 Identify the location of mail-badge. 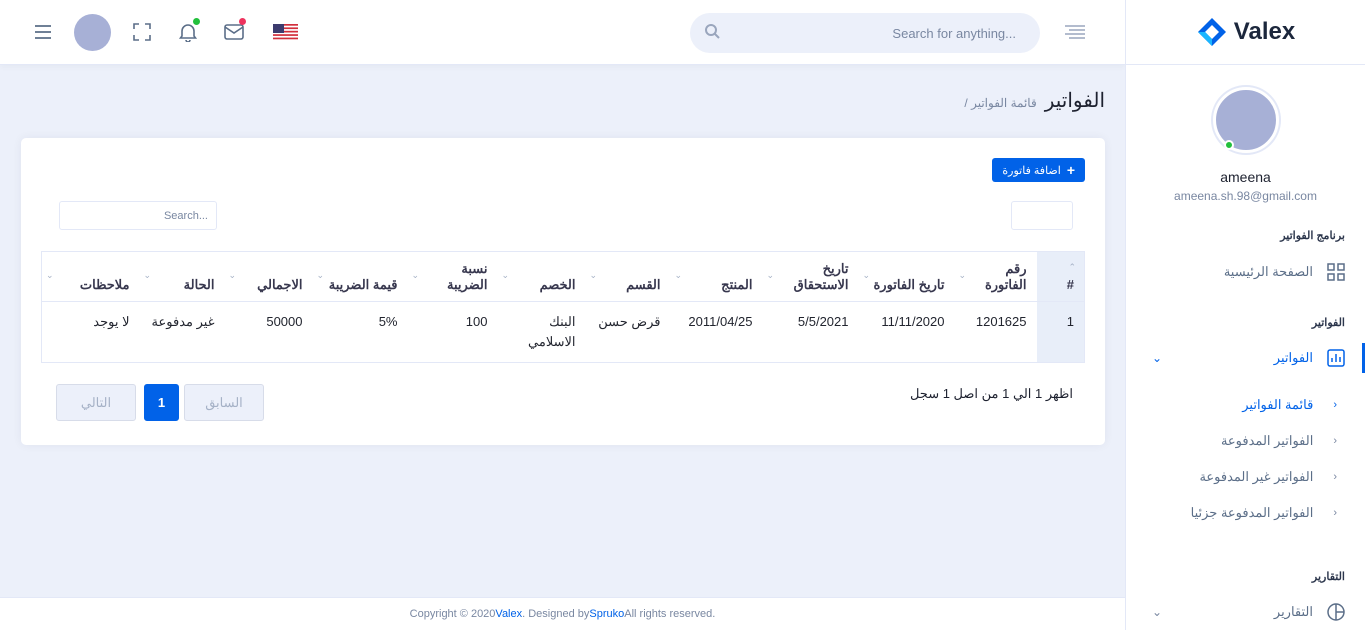
(242, 21).